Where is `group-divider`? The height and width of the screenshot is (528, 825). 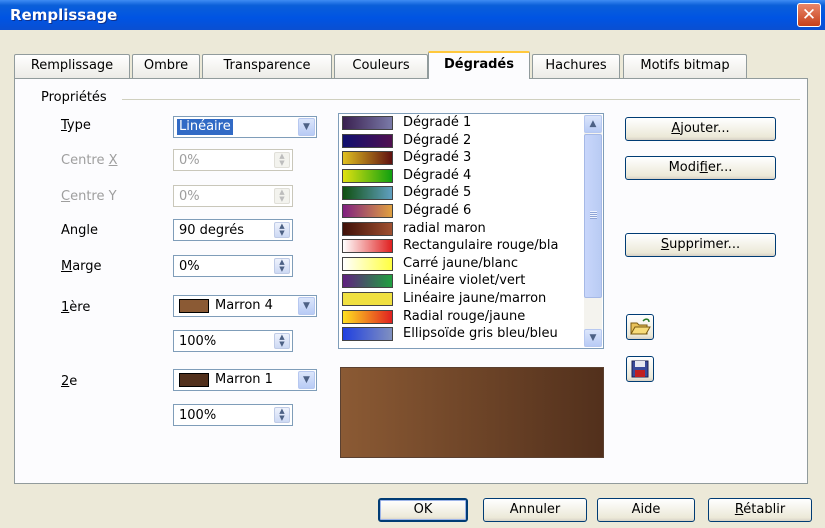 group-divider is located at coordinates (461, 99).